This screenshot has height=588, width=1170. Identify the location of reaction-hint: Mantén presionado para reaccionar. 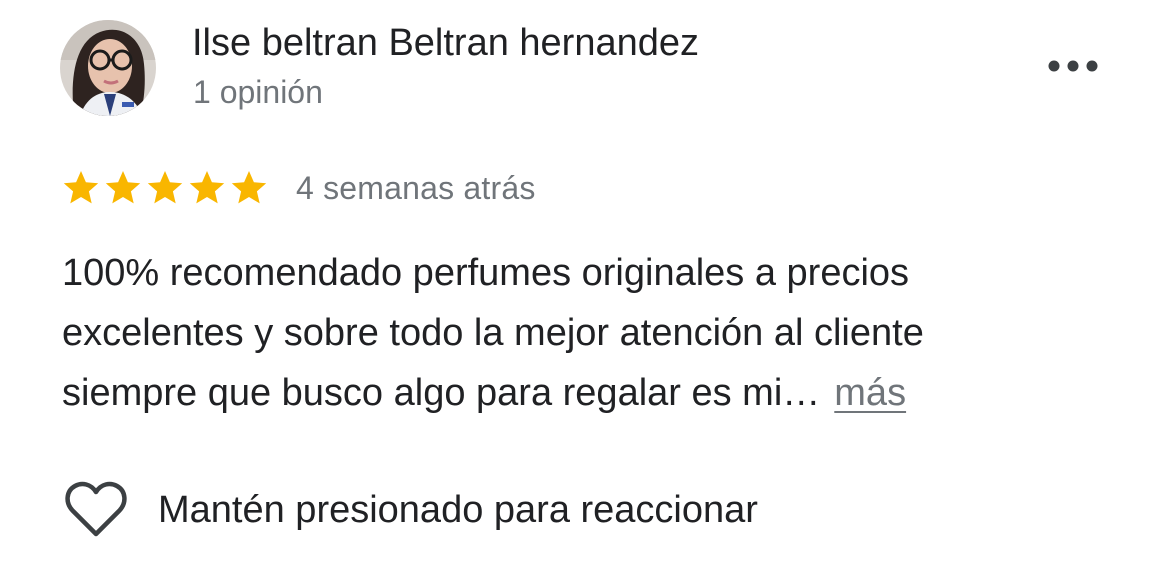
(458, 509).